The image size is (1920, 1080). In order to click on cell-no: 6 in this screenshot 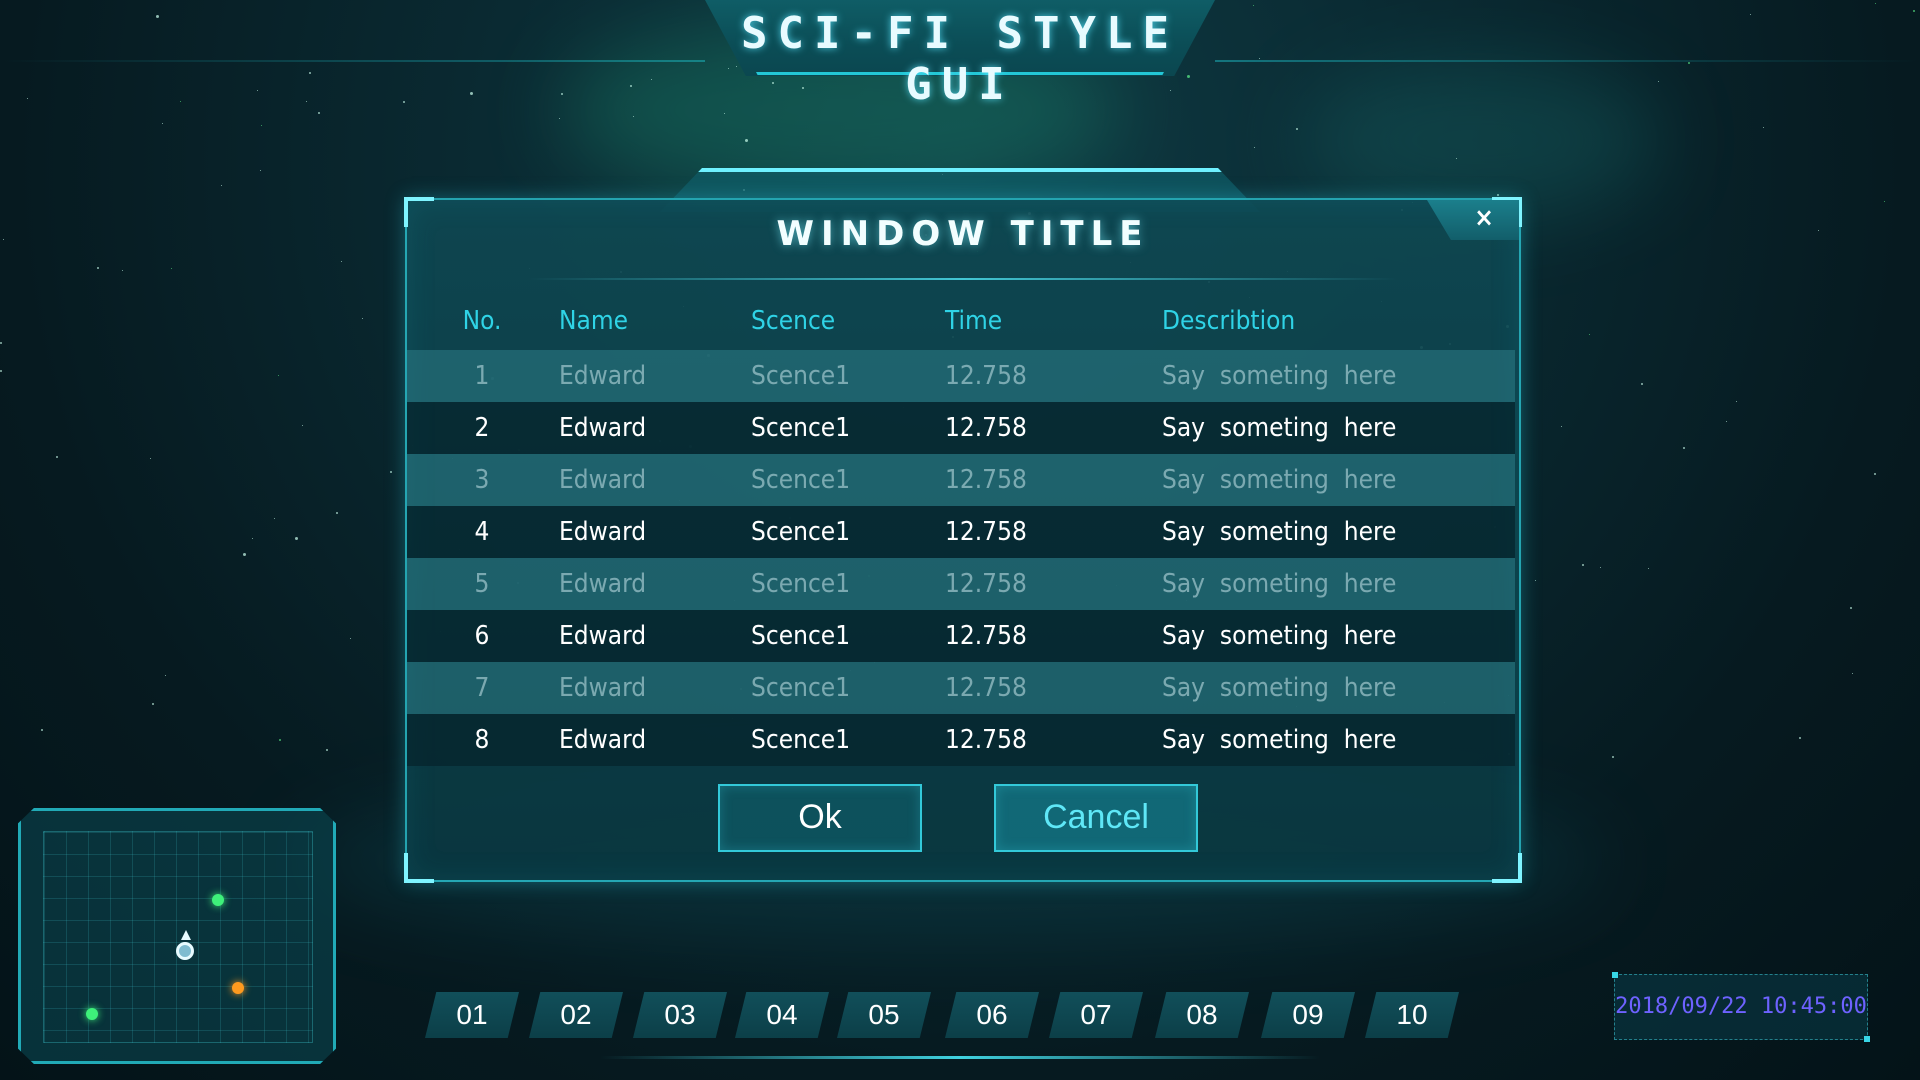, I will do `click(482, 636)`.